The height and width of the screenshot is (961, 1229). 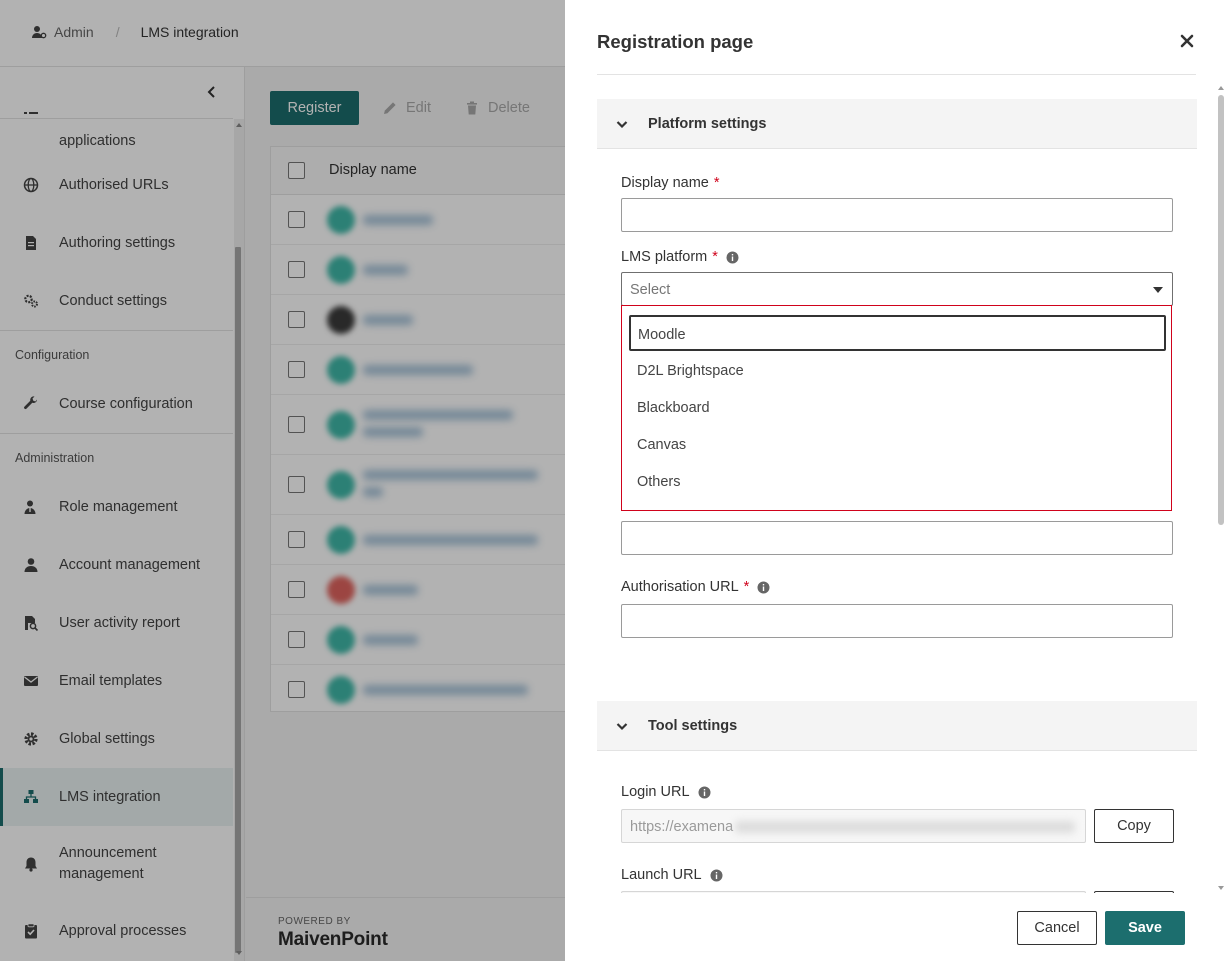 I want to click on label-text: Launch URL, so click(x=661, y=875).